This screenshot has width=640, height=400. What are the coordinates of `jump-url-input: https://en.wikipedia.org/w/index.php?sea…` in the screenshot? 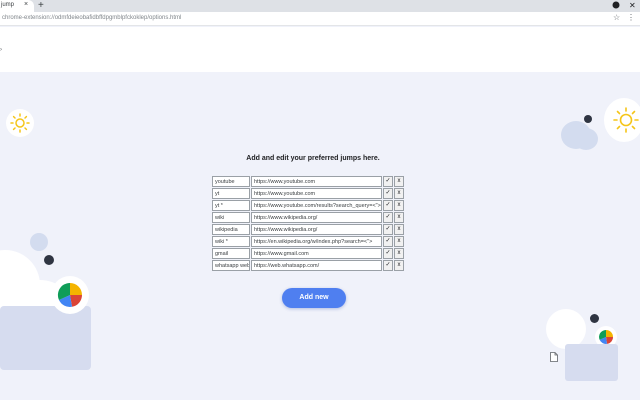 It's located at (316, 241).